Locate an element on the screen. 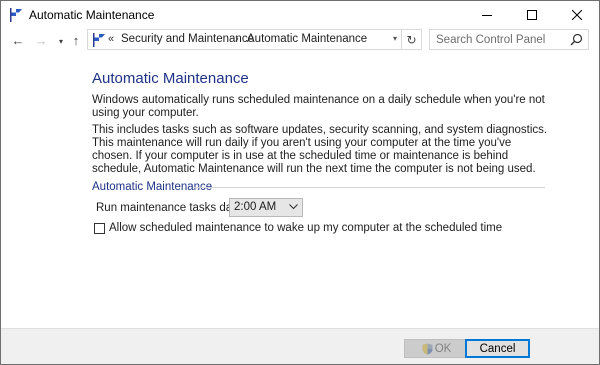 The width and height of the screenshot is (600, 365). back-button: ← is located at coordinates (18, 40).